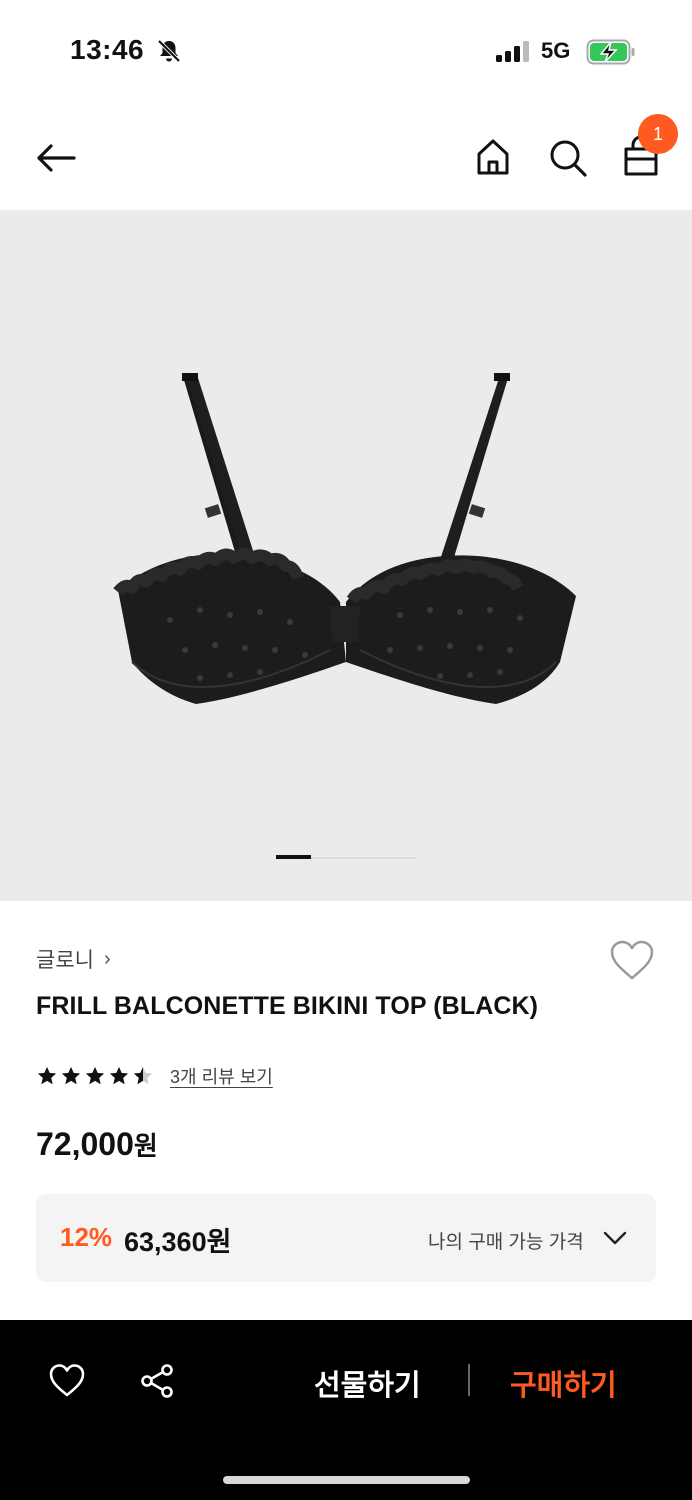 This screenshot has height=1500, width=692. What do you see at coordinates (567, 157) in the screenshot?
I see `search-icon` at bounding box center [567, 157].